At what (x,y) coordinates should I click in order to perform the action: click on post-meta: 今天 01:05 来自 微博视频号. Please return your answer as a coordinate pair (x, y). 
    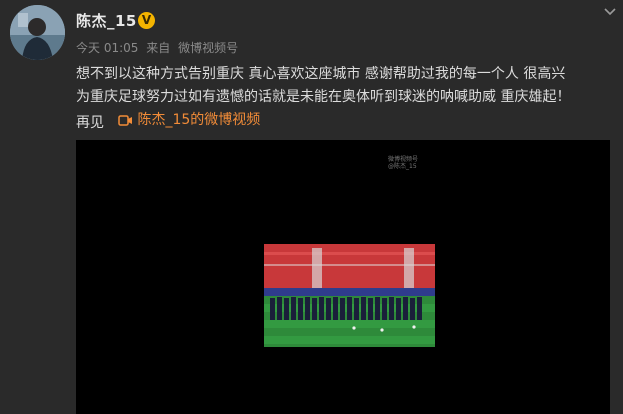
    Looking at the image, I should click on (159, 47).